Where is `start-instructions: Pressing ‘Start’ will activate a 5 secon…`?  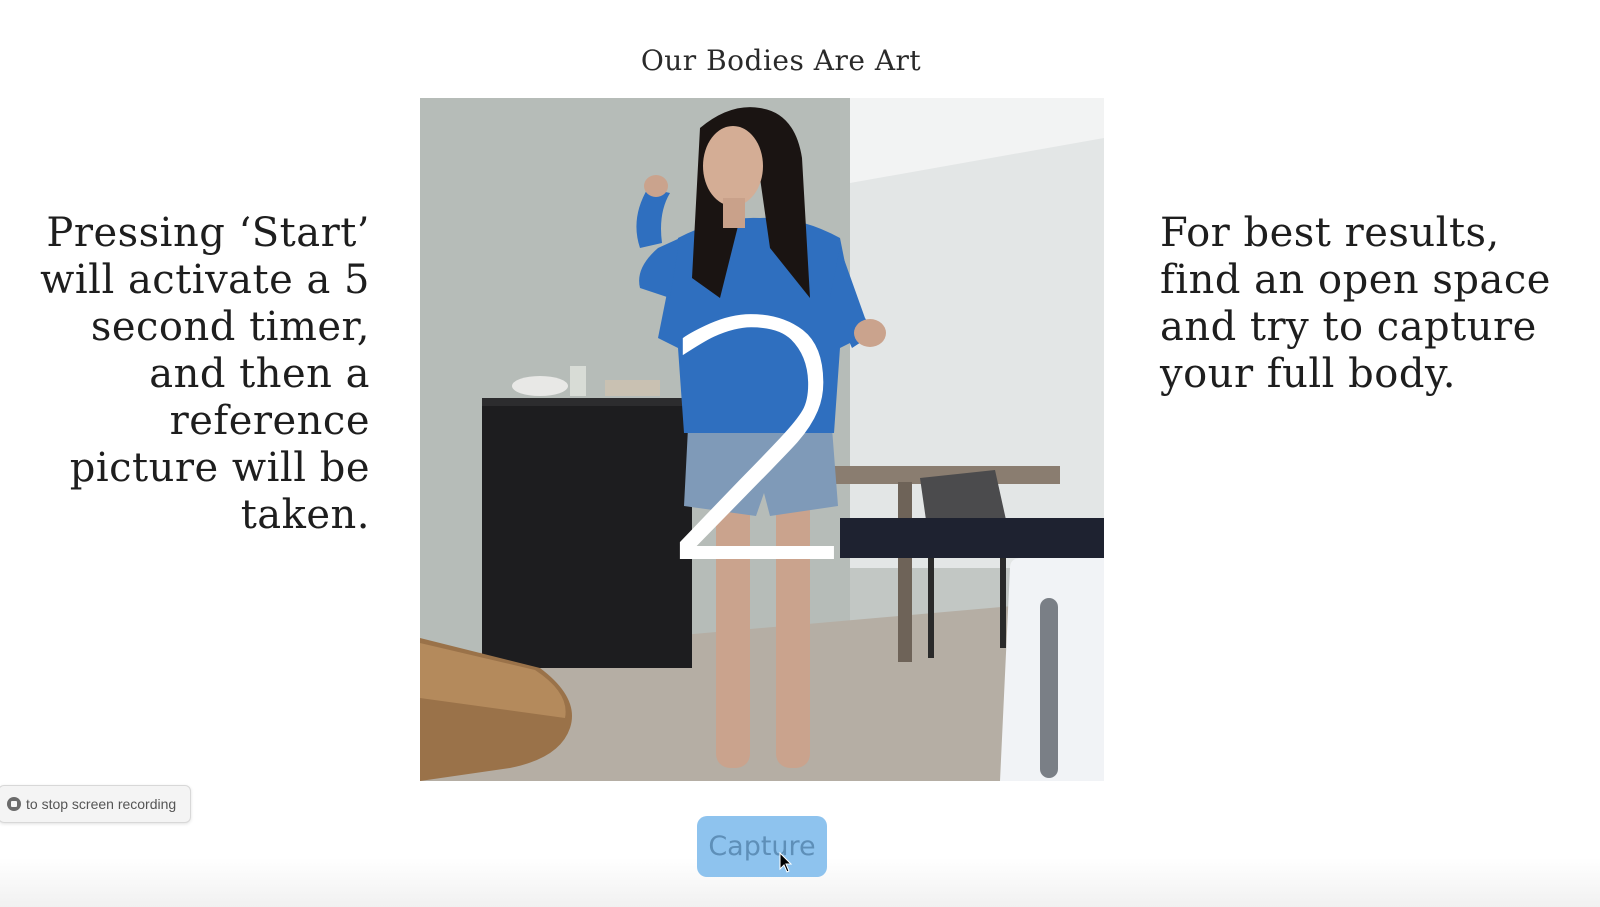 start-instructions: Pressing ‘Start’ will activate a 5 secon… is located at coordinates (205, 374).